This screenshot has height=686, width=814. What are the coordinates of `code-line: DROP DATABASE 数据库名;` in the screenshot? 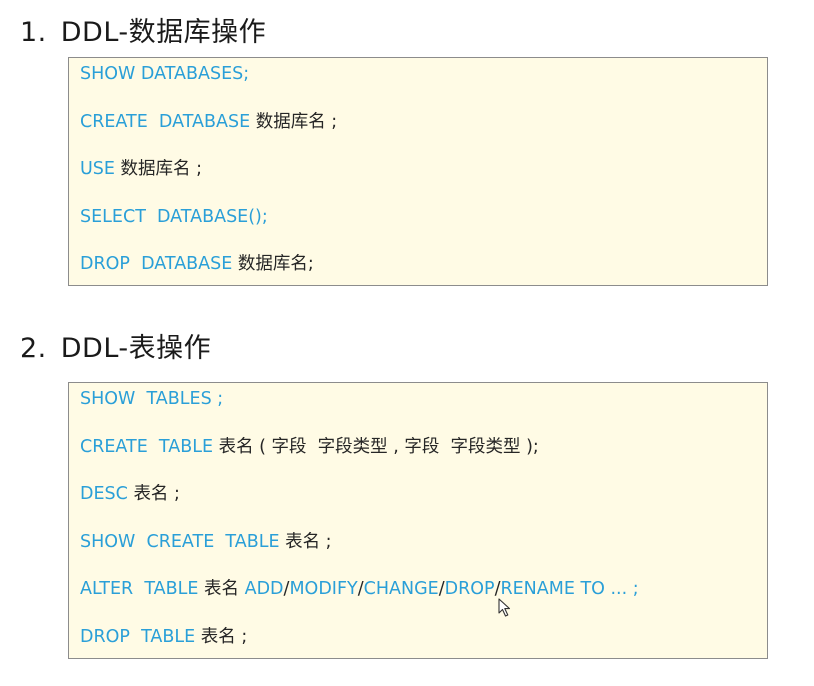 It's located at (197, 264).